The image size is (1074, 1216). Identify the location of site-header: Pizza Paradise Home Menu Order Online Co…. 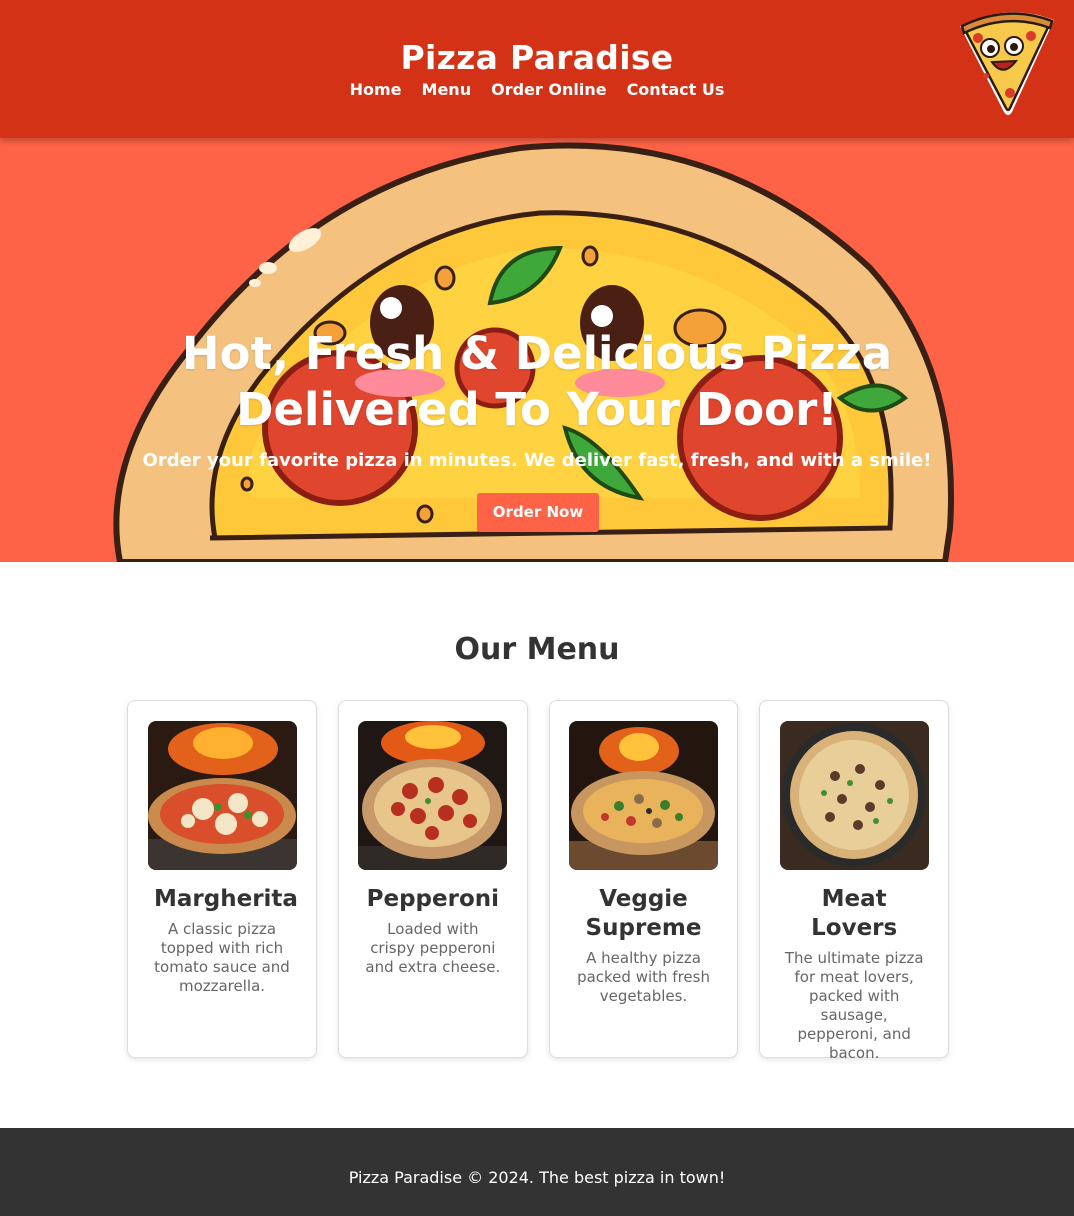
(537, 69).